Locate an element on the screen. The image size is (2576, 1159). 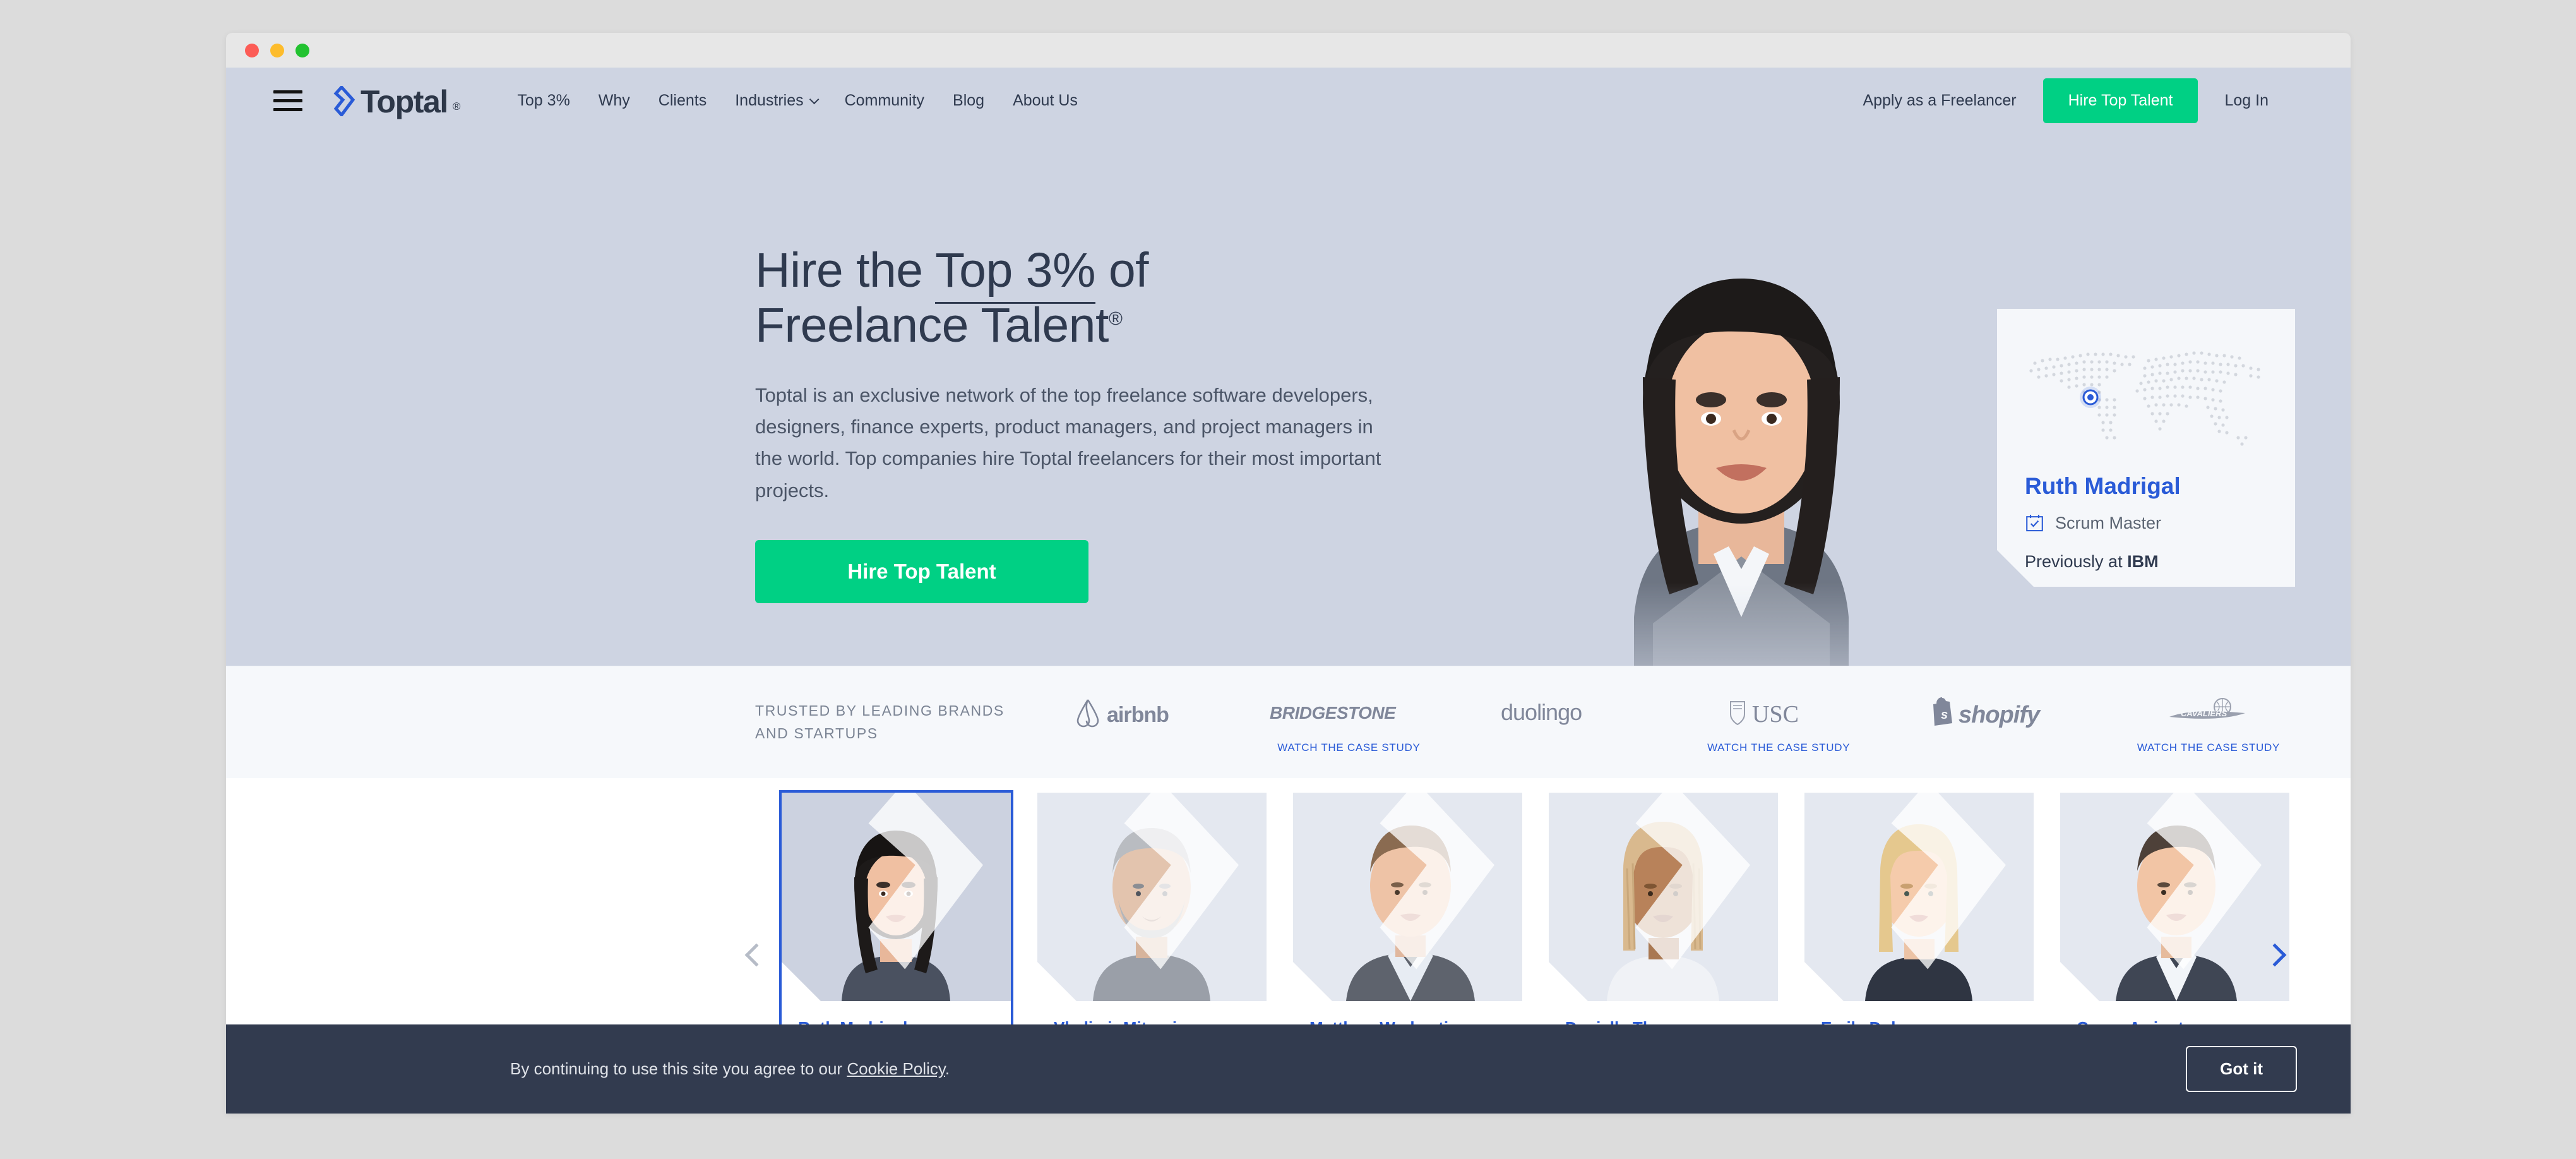
svg-text: CAVALIERS is located at coordinates (2204, 713).